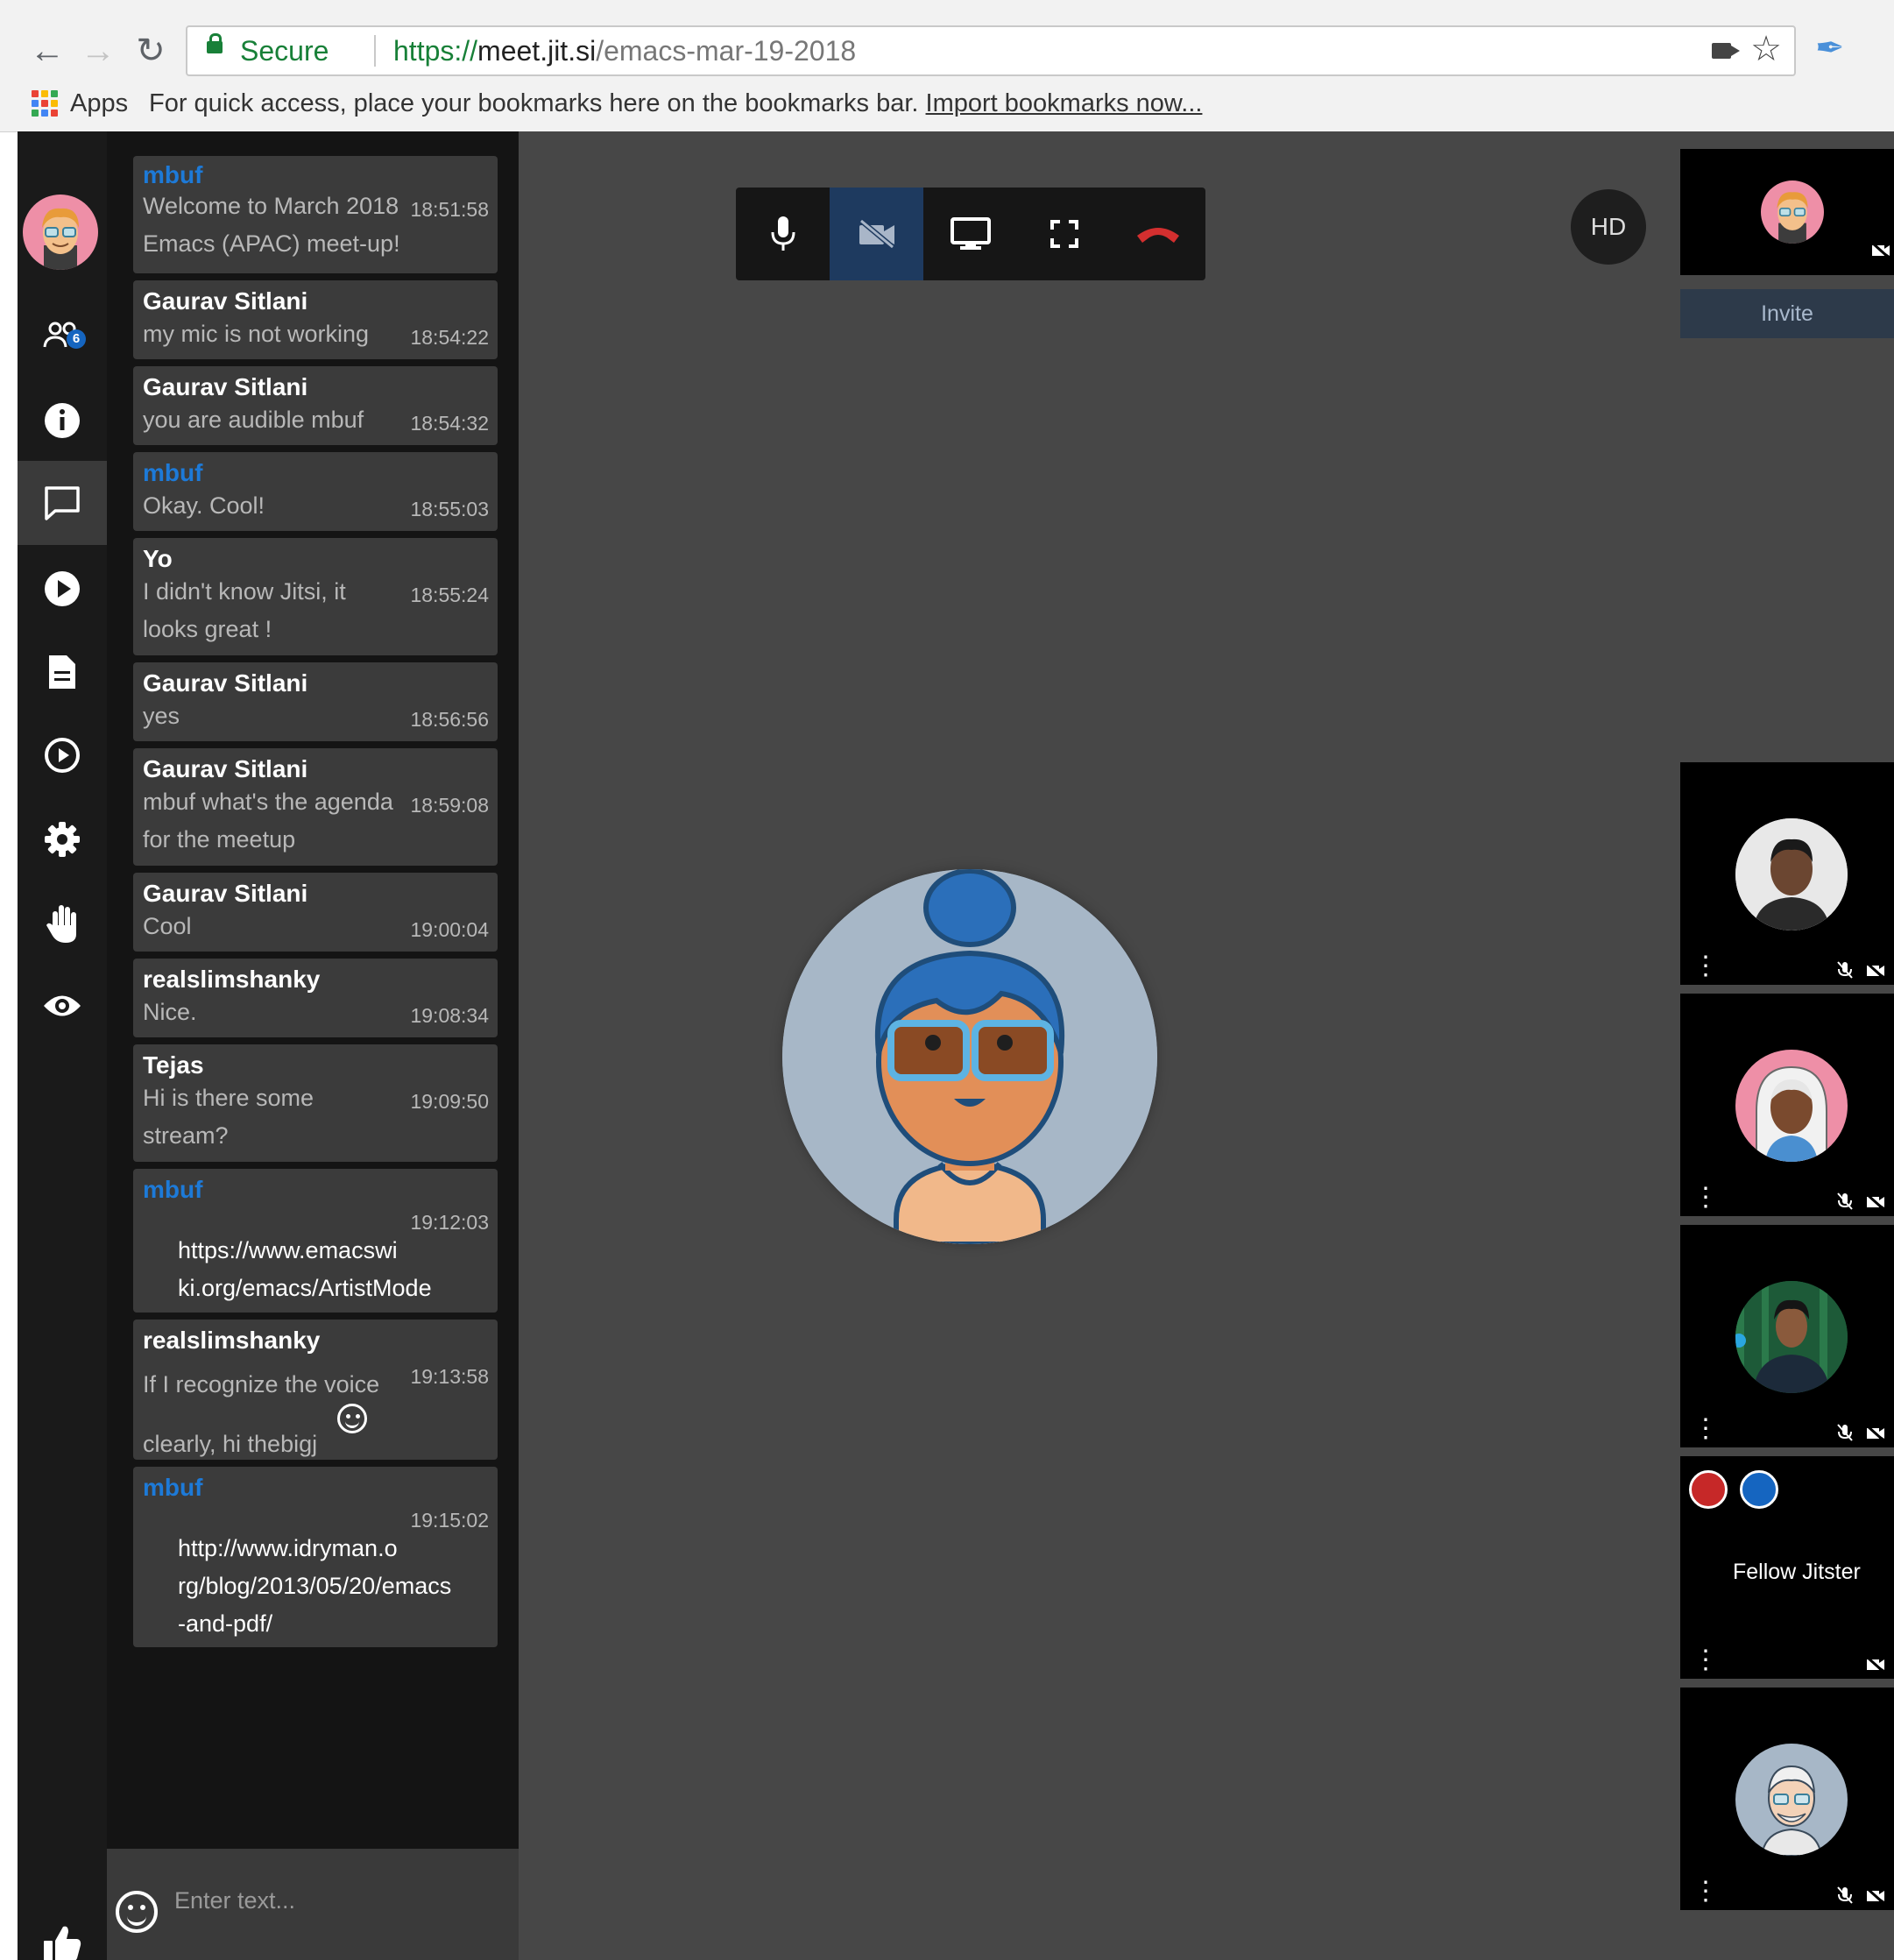 Image resolution: width=1894 pixels, height=1960 pixels. What do you see at coordinates (449, 1520) in the screenshot?
I see `message-time: 19:15:02` at bounding box center [449, 1520].